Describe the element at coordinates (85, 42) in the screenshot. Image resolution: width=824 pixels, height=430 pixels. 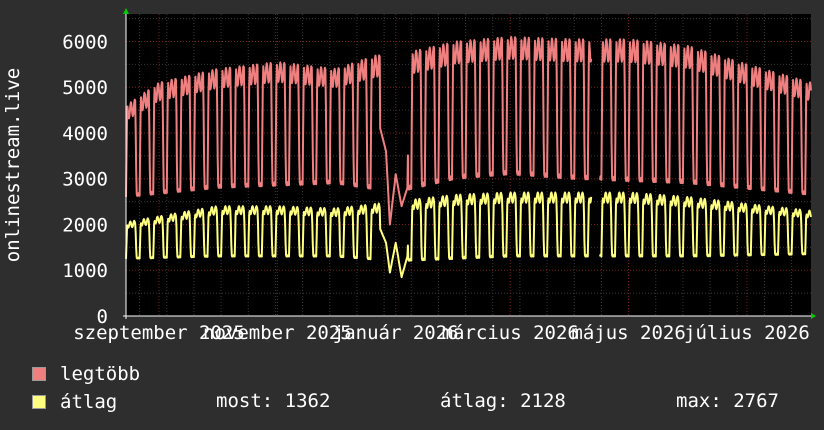
I see `y-tick-label: 6000` at that location.